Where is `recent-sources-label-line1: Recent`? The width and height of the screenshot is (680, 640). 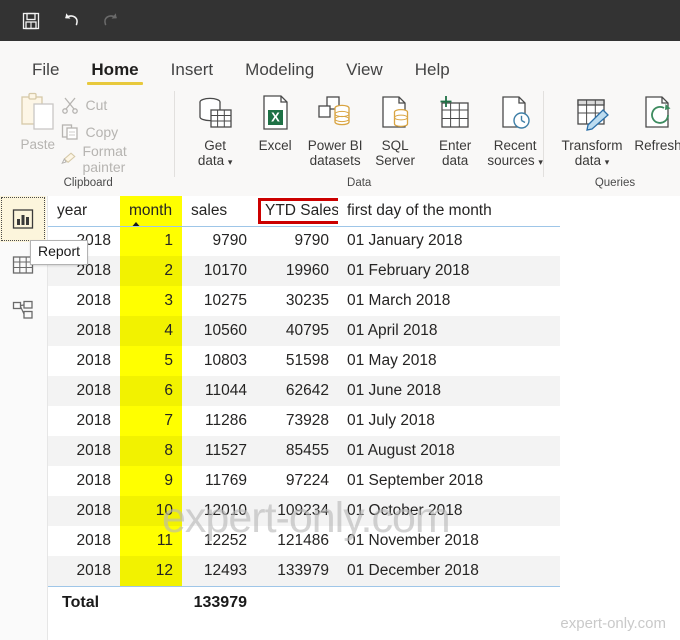
recent-sources-label-line1: Recent is located at coordinates (515, 145).